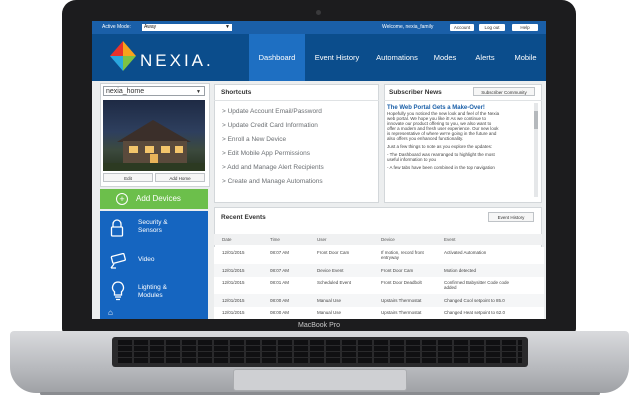 Image resolution: width=639 pixels, height=415 pixels. Describe the element at coordinates (511, 217) in the screenshot. I see `event-history-button: Event History` at that location.